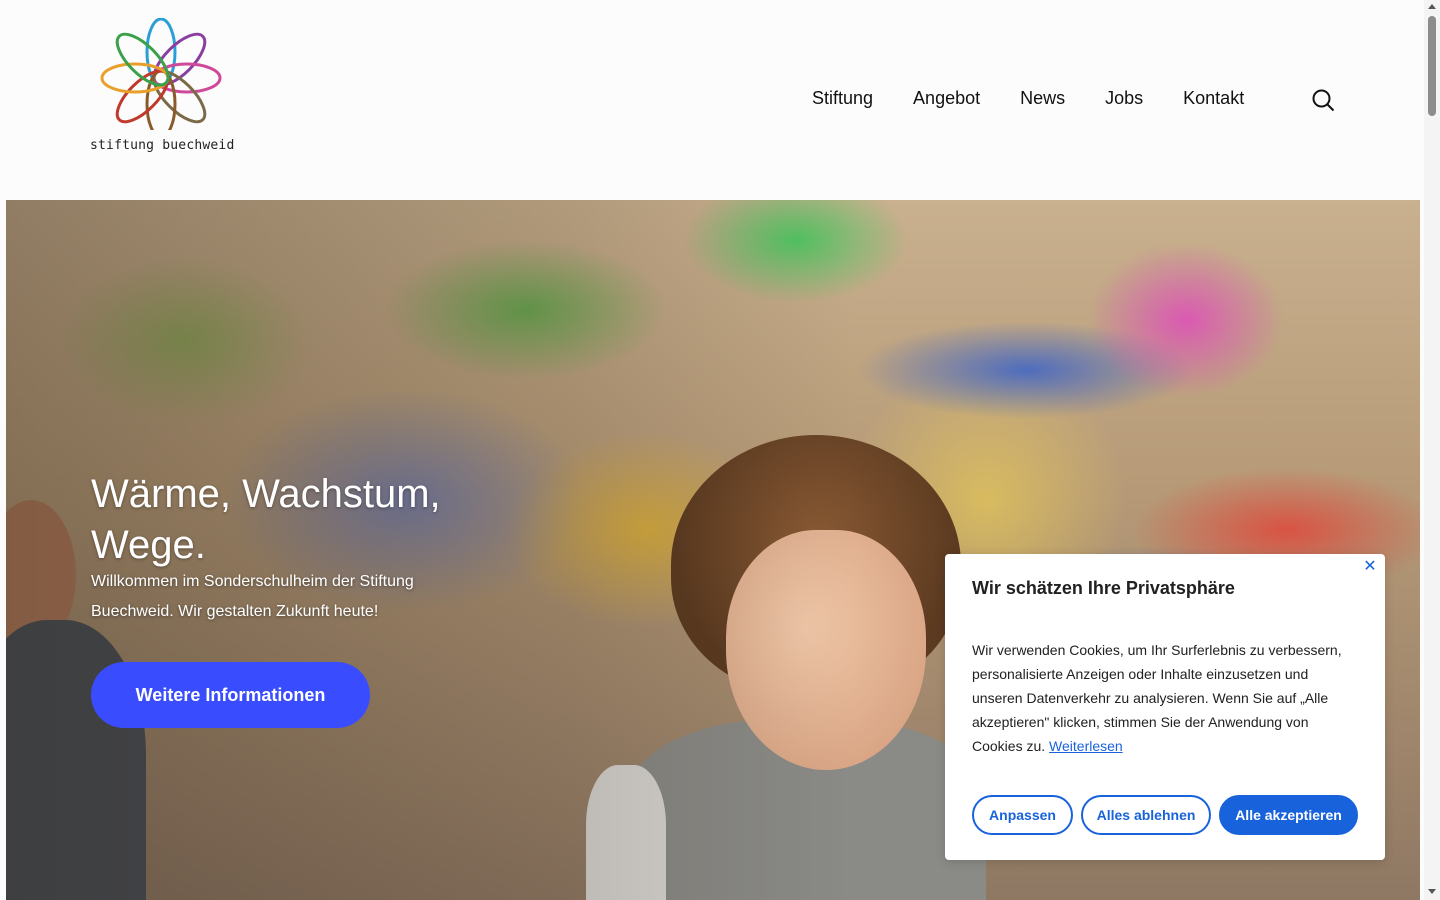  Describe the element at coordinates (1124, 98) in the screenshot. I see `nav-item-jobs: Jobs` at that location.